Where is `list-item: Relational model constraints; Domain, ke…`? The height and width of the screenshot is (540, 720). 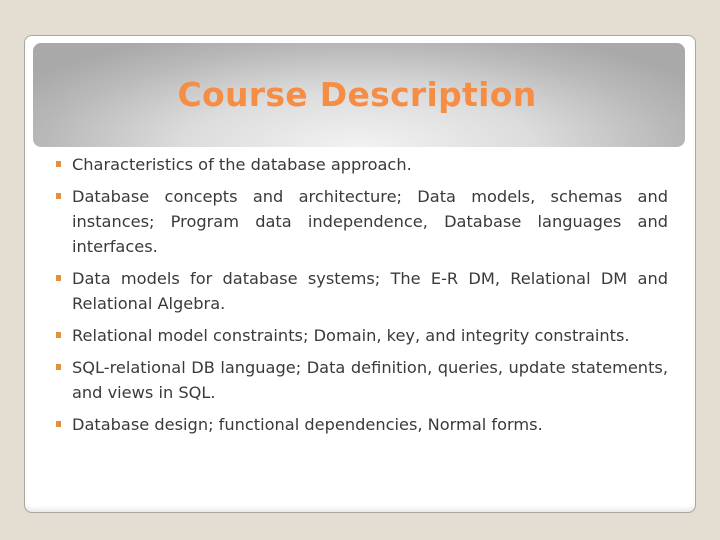 list-item: Relational model constraints; Domain, ke… is located at coordinates (362, 335).